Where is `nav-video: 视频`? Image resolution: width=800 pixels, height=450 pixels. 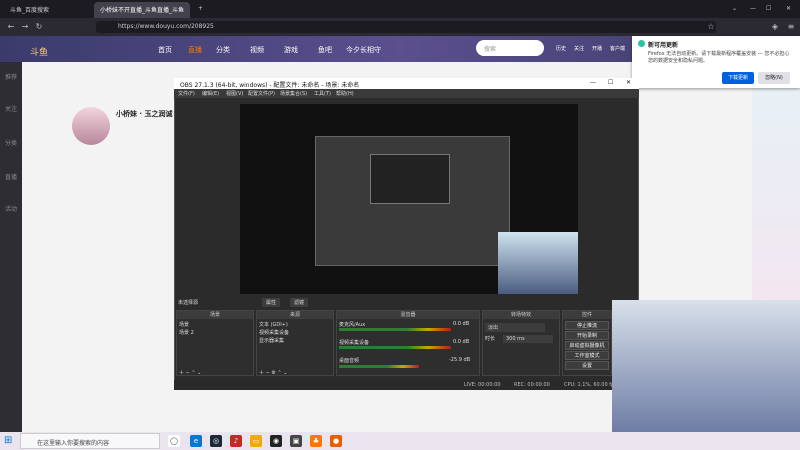 nav-video: 视频 is located at coordinates (257, 50).